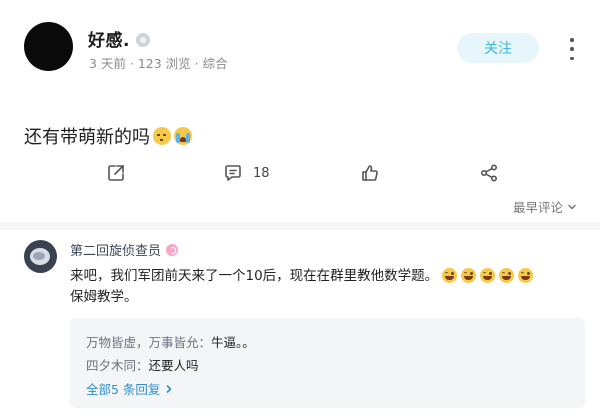 This screenshot has width=600, height=416. What do you see at coordinates (115, 249) in the screenshot?
I see `commenter-name: 第二回旋侦查员` at bounding box center [115, 249].